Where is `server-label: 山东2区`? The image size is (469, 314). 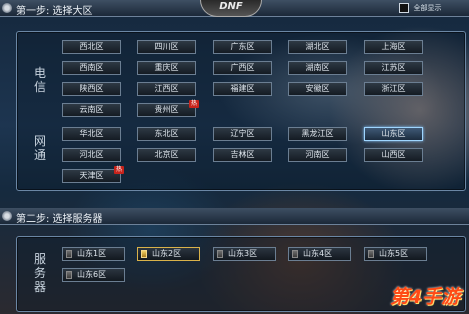 server-label: 山东2区 is located at coordinates (167, 253).